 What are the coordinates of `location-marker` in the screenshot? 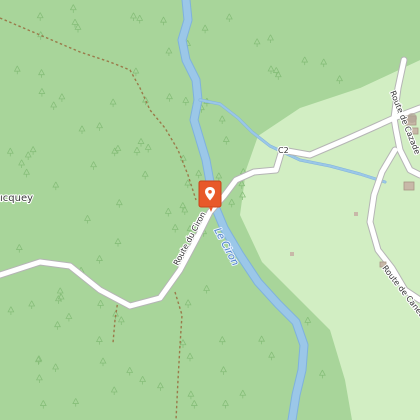 It's located at (210, 196).